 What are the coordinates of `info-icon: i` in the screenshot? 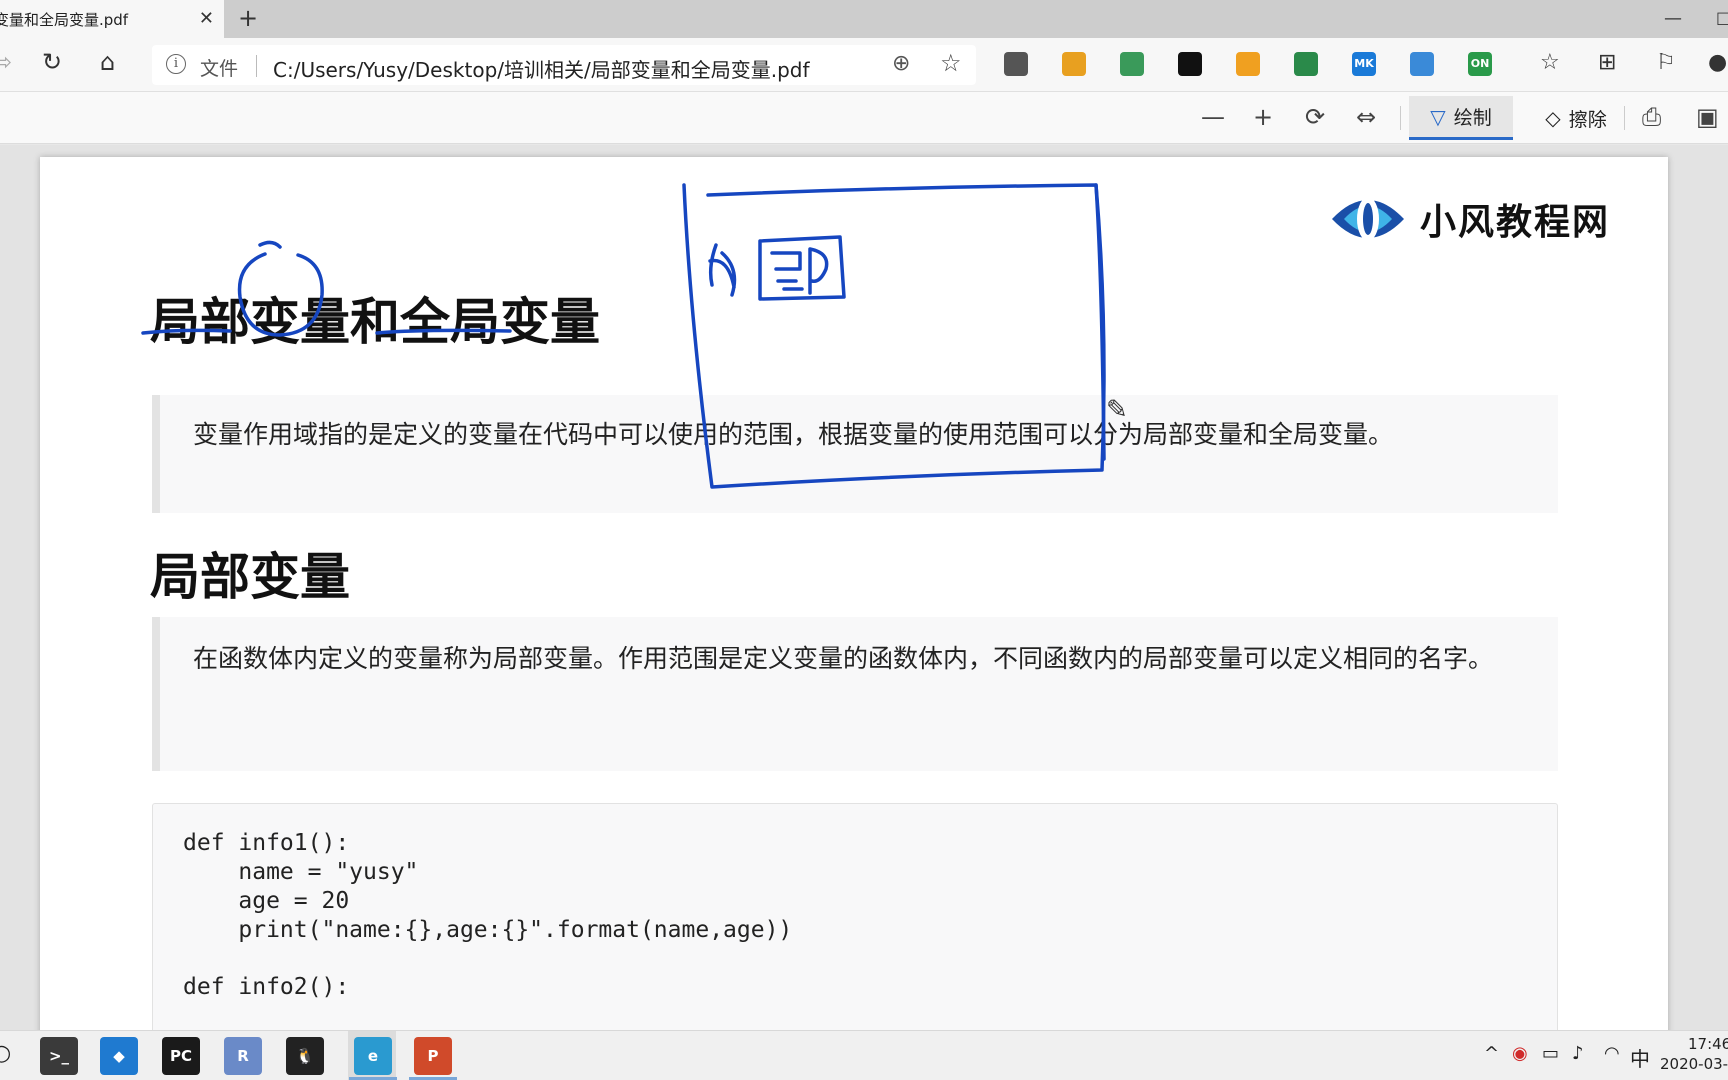 It's located at (176, 64).